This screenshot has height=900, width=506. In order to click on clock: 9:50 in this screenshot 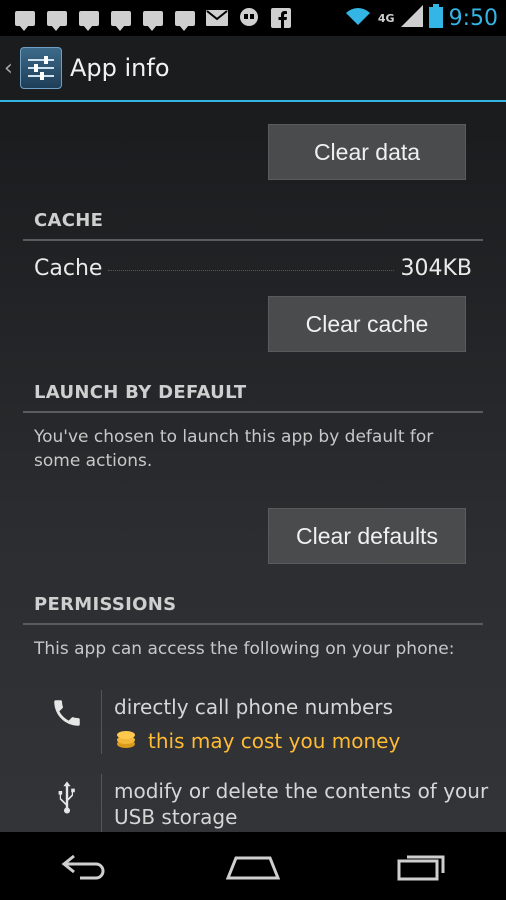, I will do `click(473, 18)`.